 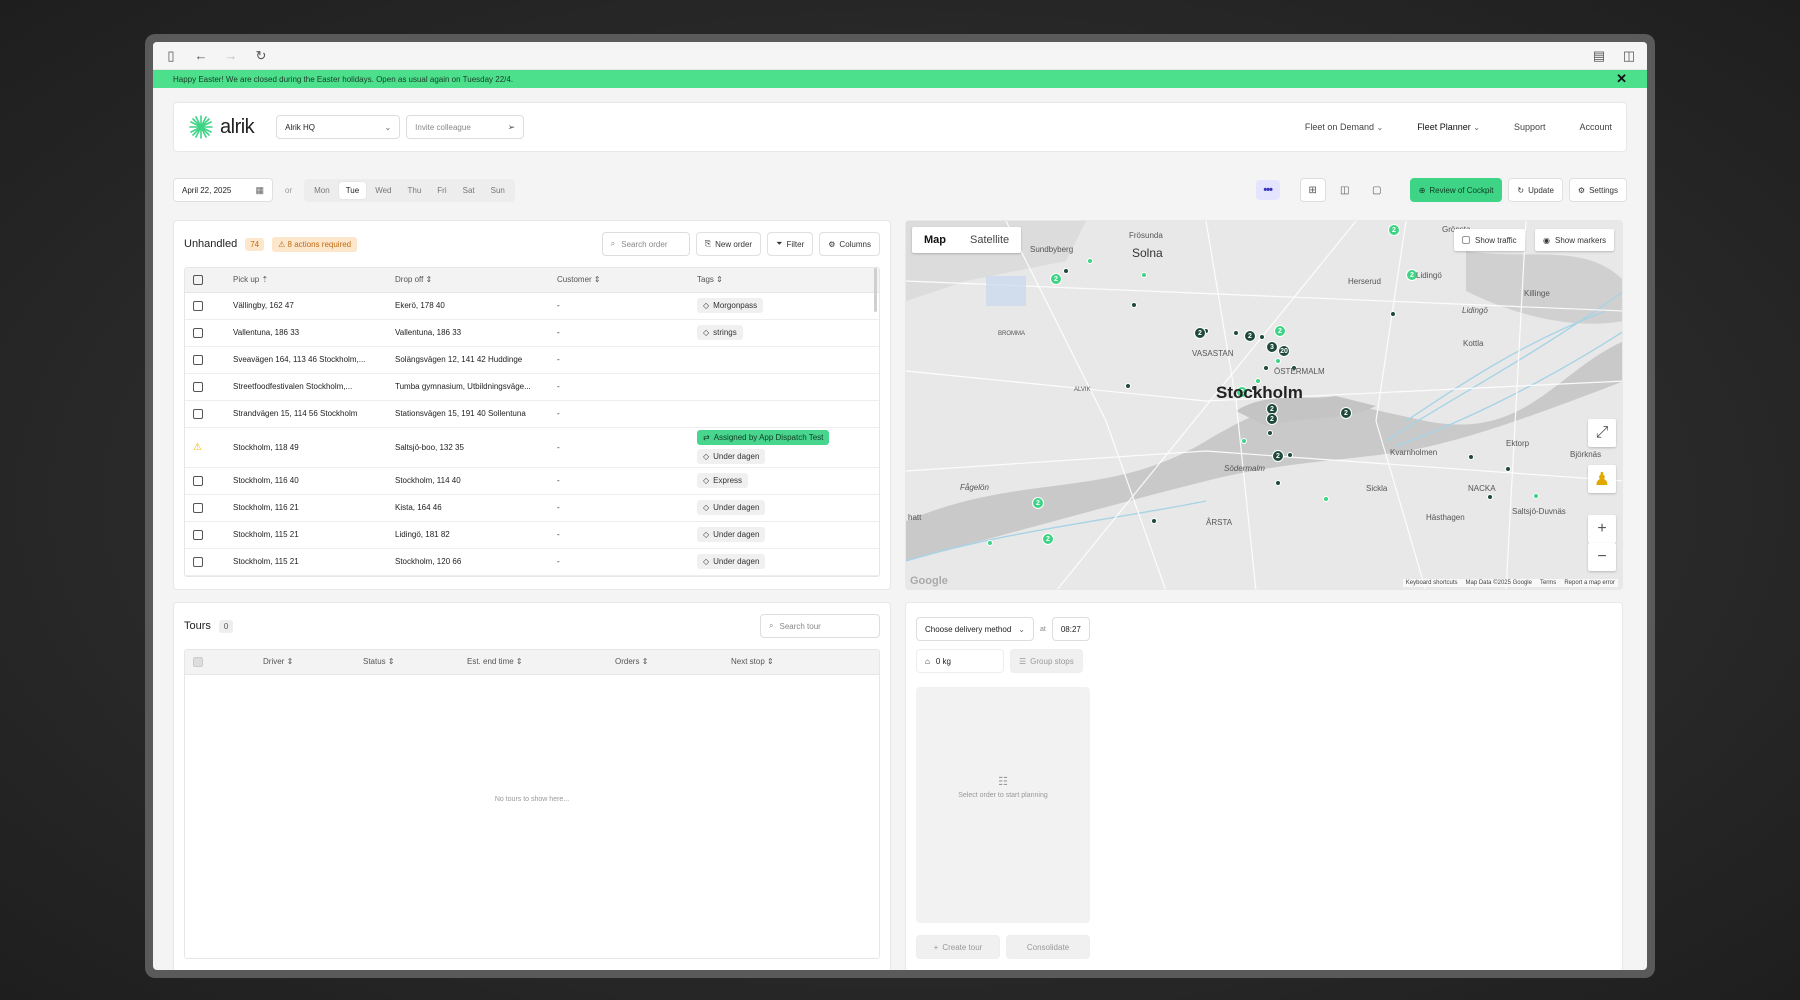 I want to click on keyboard-shortcuts-link: Keyboard shortcuts, so click(x=1432, y=583).